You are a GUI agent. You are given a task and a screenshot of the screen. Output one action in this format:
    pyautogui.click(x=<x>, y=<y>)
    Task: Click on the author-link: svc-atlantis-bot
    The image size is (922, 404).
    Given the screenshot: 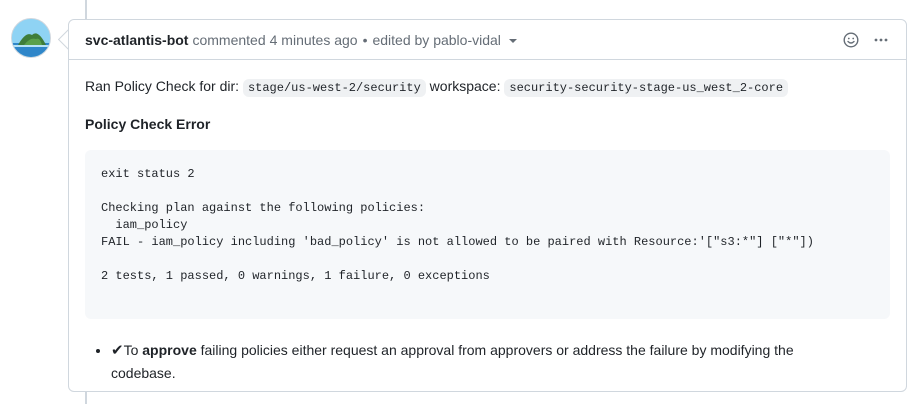 What is the action you would take?
    pyautogui.click(x=136, y=40)
    